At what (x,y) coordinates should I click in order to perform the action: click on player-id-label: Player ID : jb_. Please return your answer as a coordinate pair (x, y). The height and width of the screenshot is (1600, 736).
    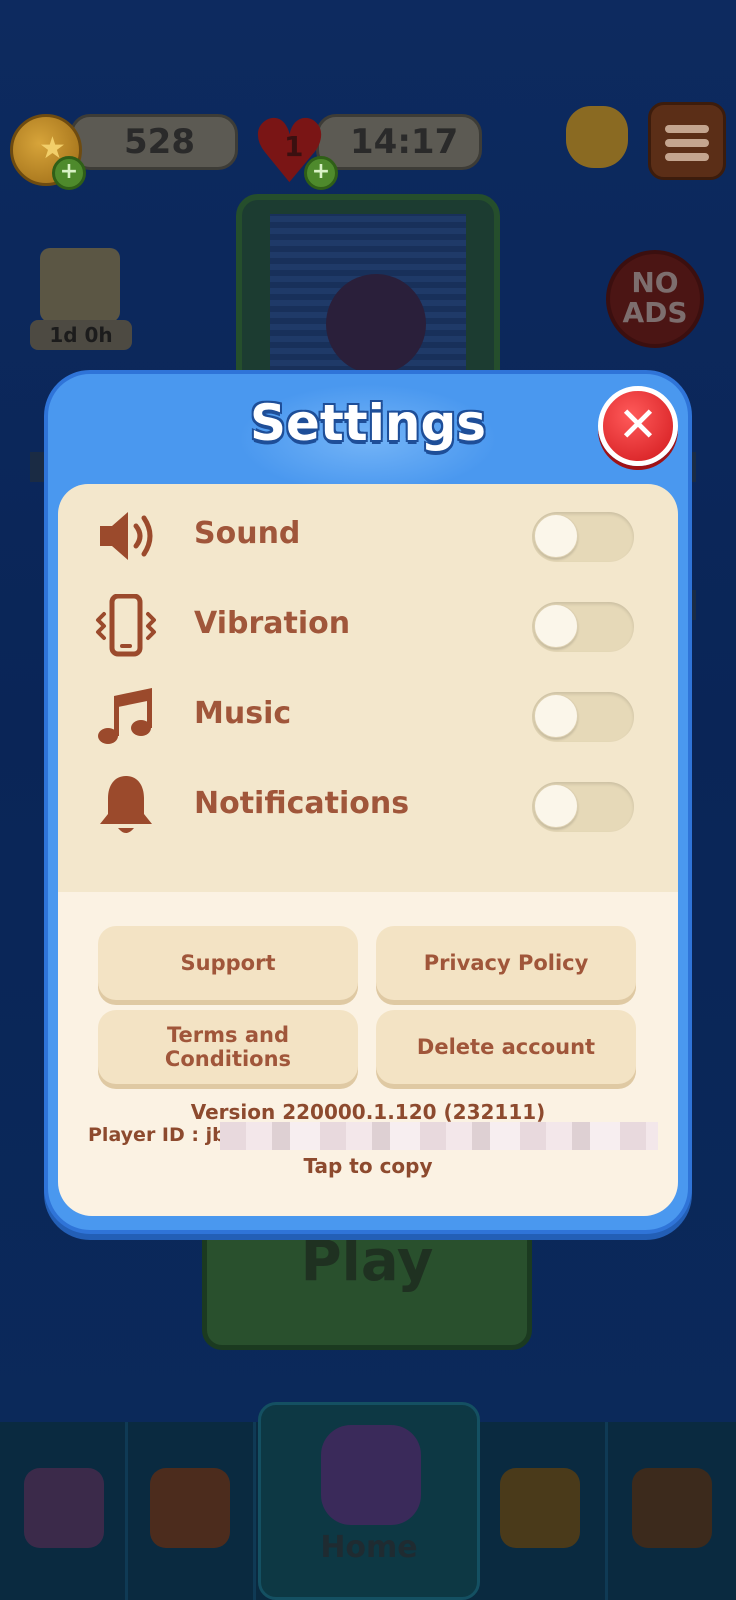
    Looking at the image, I should click on (162, 1135).